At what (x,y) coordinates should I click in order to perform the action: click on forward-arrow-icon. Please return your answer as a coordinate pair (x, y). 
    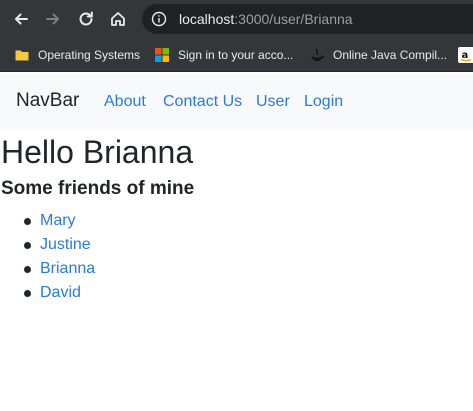
    Looking at the image, I should click on (52, 19).